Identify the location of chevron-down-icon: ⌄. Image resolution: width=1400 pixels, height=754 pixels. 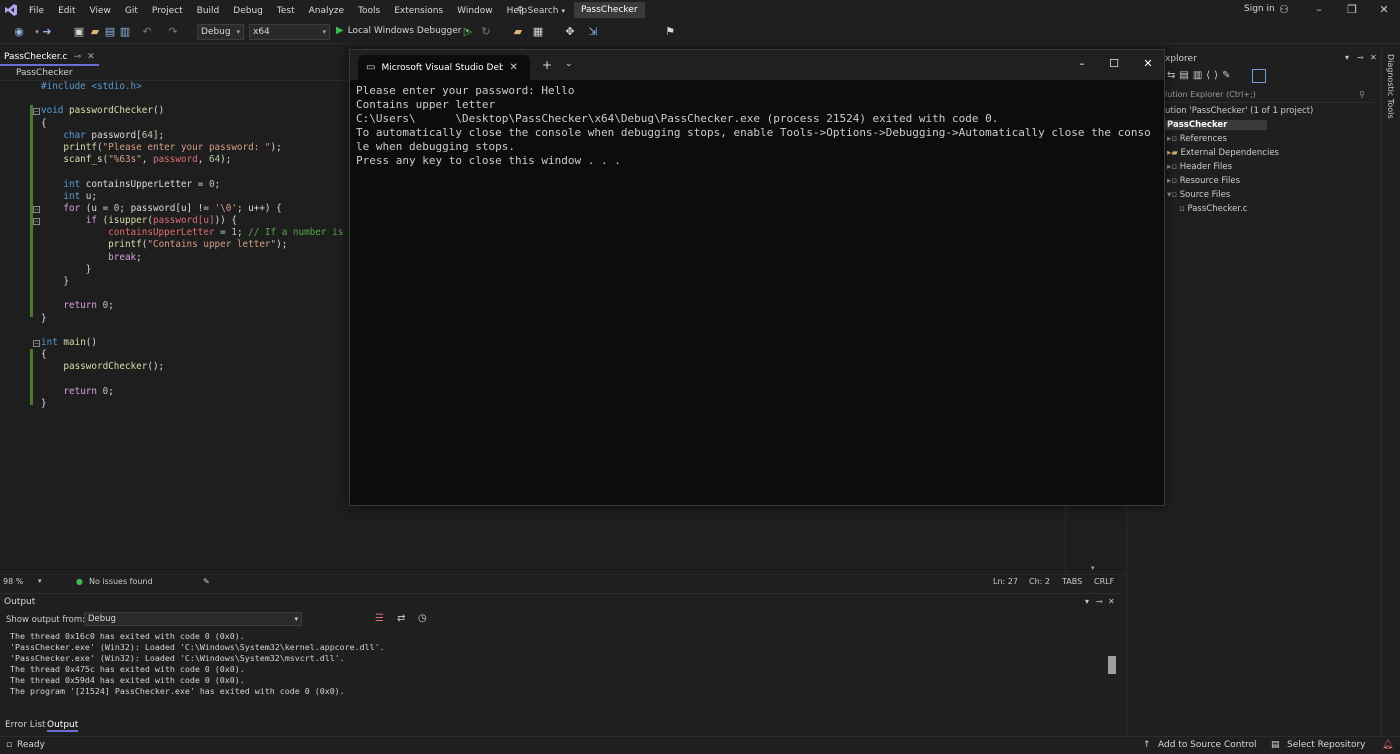
(569, 64).